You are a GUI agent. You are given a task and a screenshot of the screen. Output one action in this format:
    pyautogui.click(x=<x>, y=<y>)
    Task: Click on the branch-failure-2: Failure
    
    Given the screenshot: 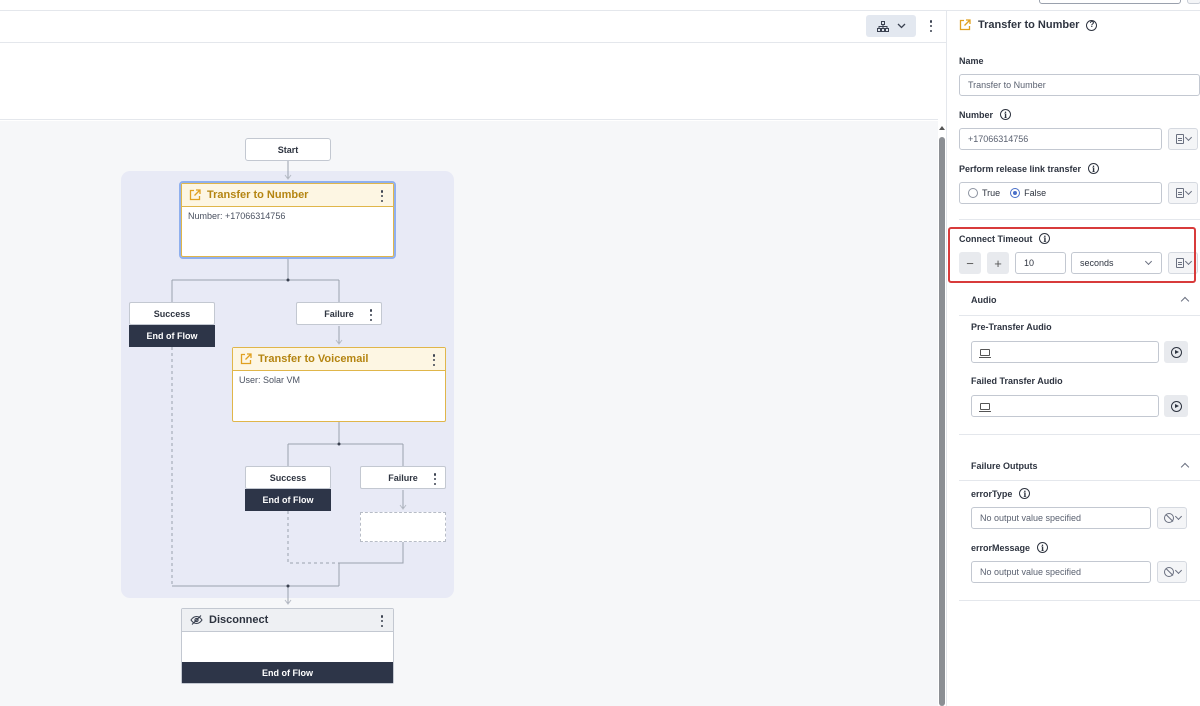 What is the action you would take?
    pyautogui.click(x=403, y=477)
    